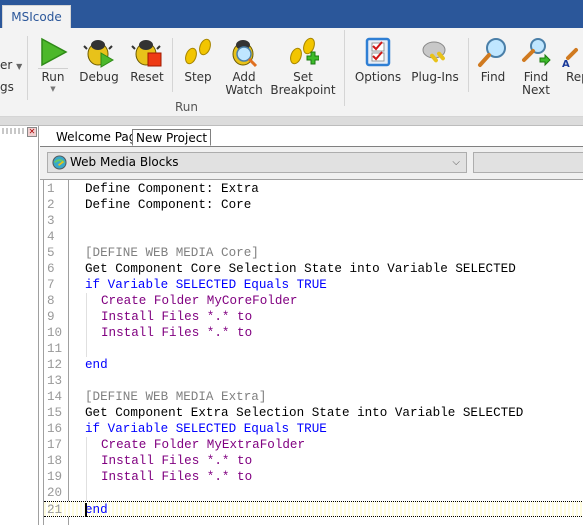 Image resolution: width=583 pixels, height=525 pixels. What do you see at coordinates (434, 52) in the screenshot?
I see `plug-ins-icon` at bounding box center [434, 52].